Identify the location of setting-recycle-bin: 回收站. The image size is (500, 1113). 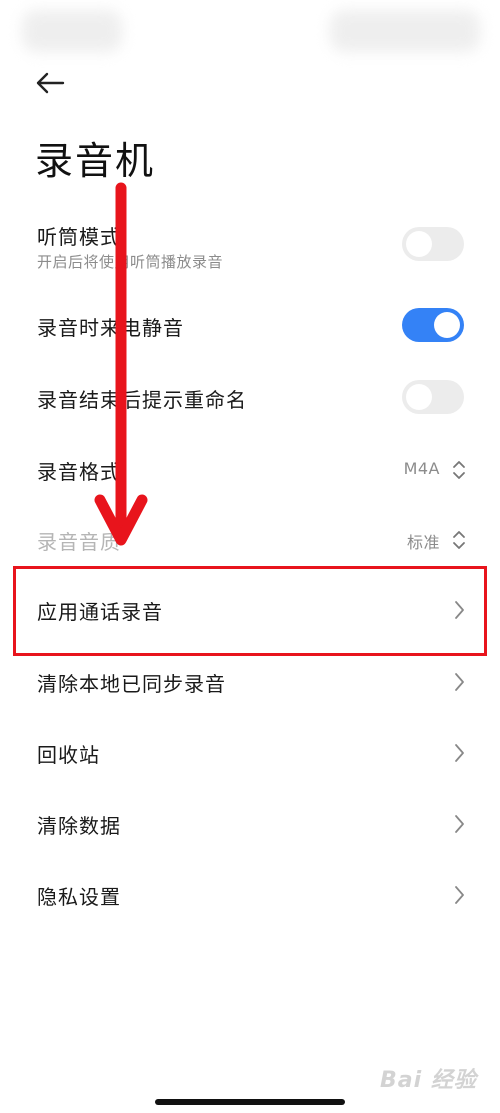
(250, 753).